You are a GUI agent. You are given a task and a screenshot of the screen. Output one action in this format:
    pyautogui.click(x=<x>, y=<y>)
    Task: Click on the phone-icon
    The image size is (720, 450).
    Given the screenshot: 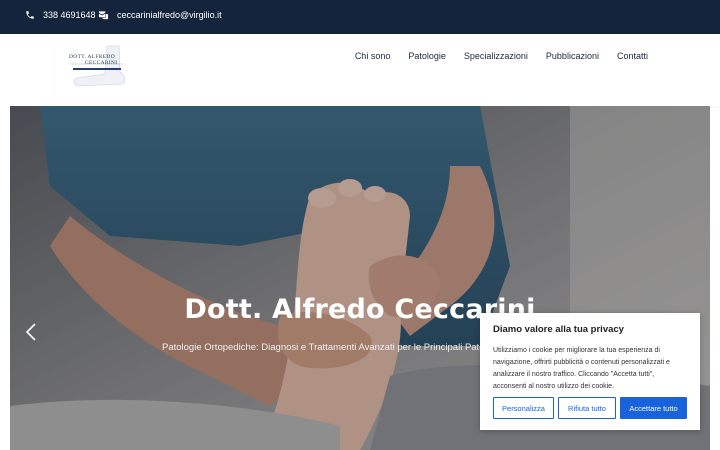 What is the action you would take?
    pyautogui.click(x=30, y=15)
    